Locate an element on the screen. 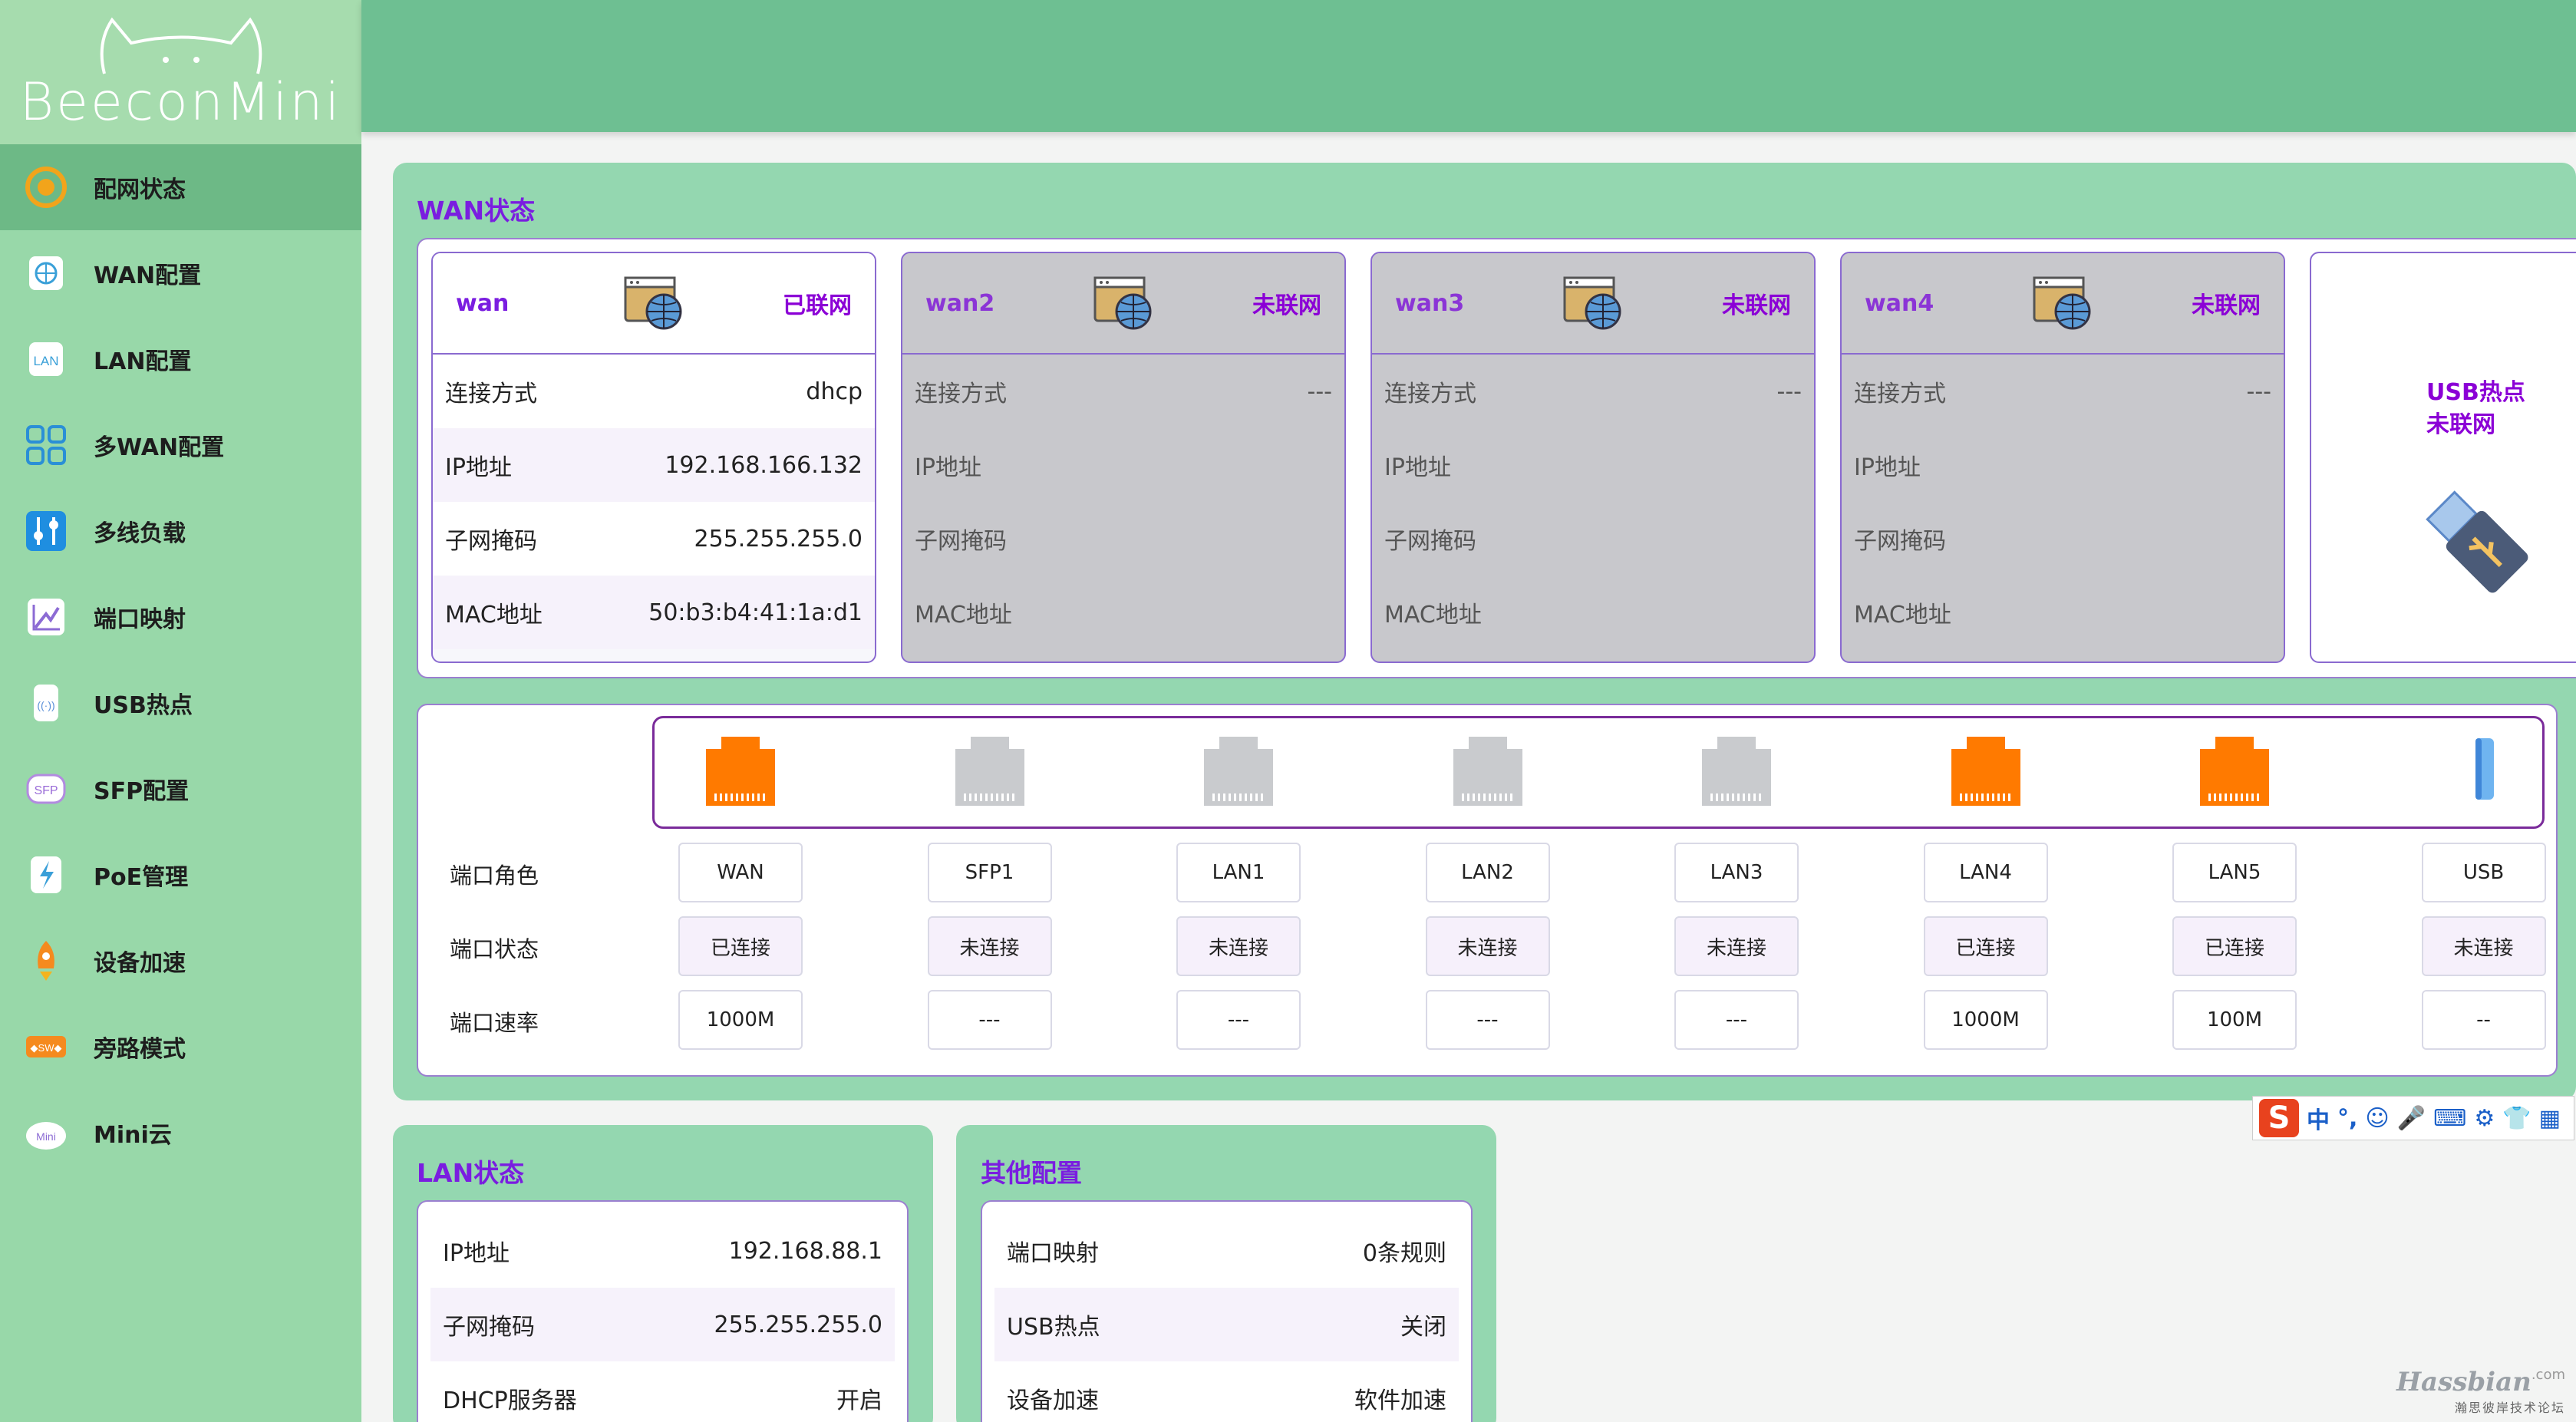  wan-info-row: 子网掩码 255.255.255.0 is located at coordinates (654, 539).